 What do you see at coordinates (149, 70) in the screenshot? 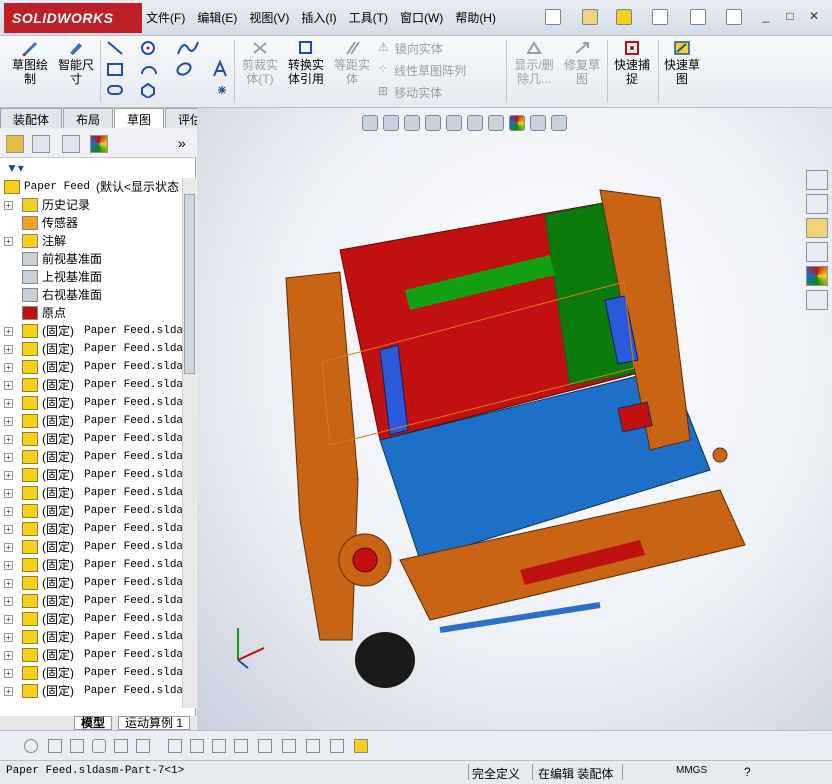
I see `arc-icon` at bounding box center [149, 70].